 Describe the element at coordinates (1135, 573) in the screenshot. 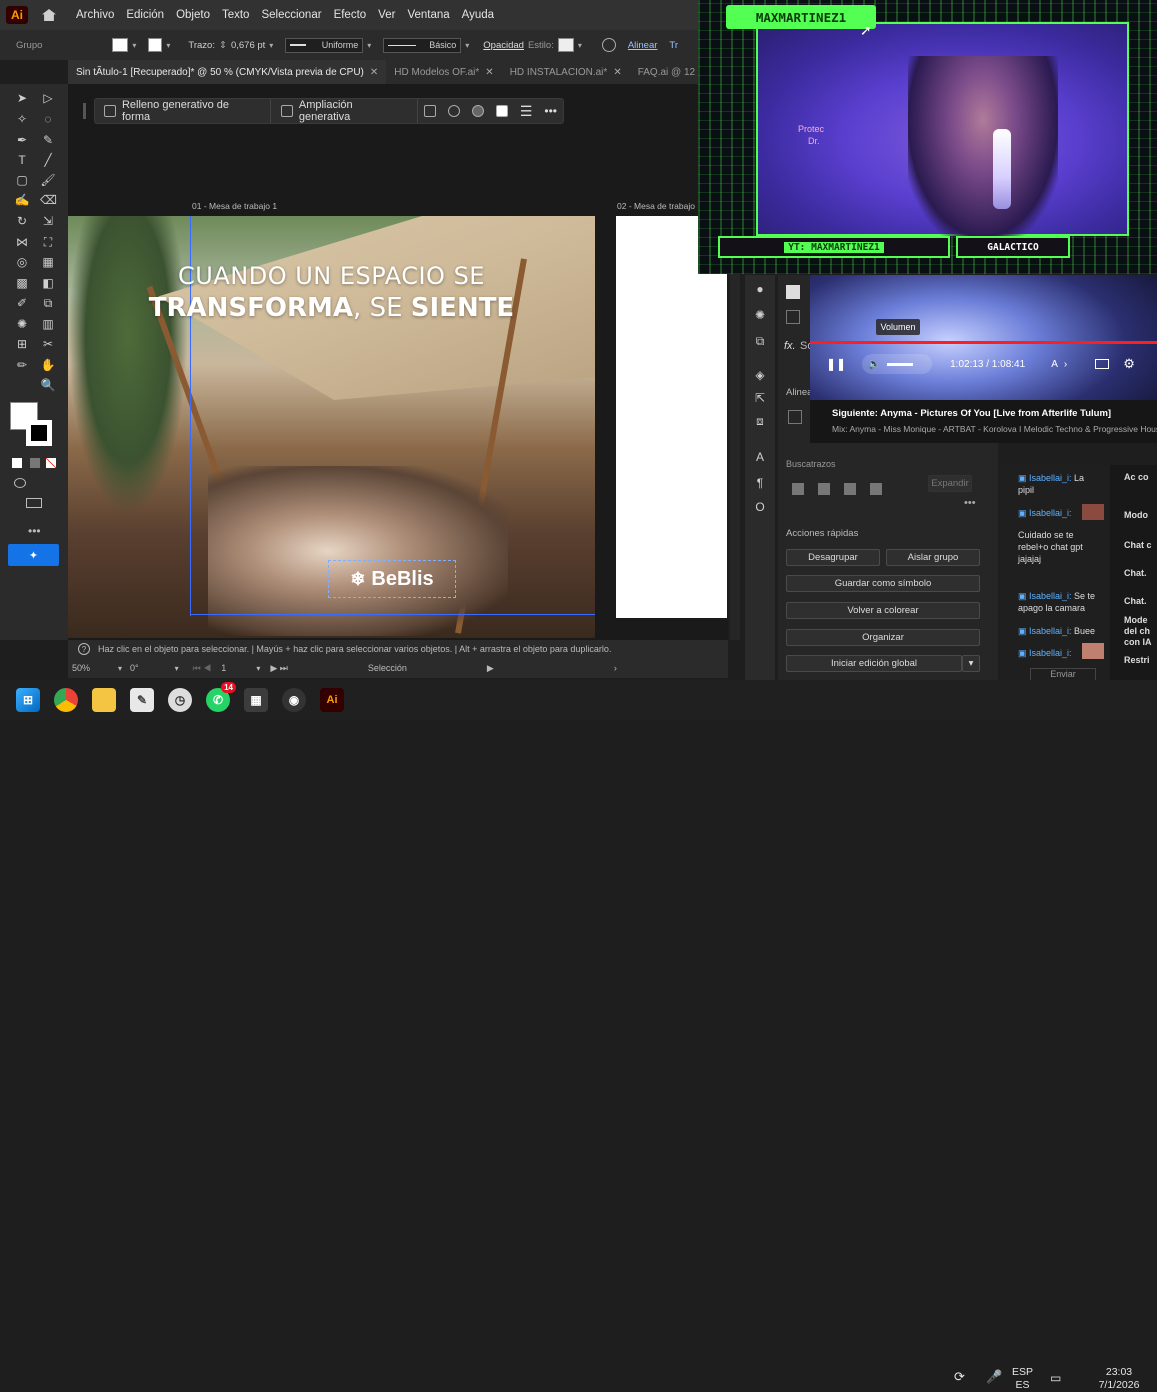

I see `menu-item: Chat.` at that location.